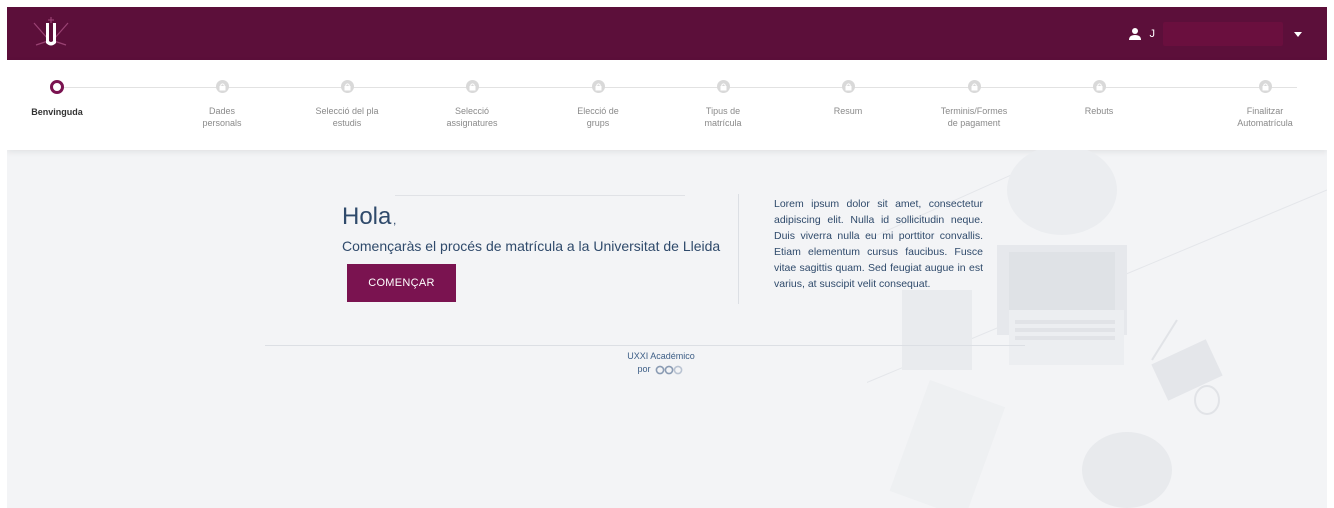  I want to click on top-bar: J, so click(667, 33).